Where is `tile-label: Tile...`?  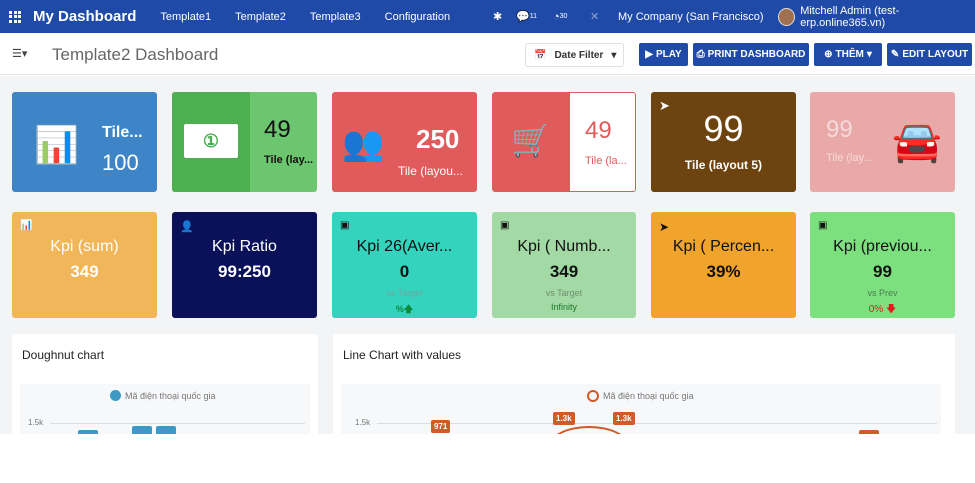 tile-label: Tile... is located at coordinates (122, 132).